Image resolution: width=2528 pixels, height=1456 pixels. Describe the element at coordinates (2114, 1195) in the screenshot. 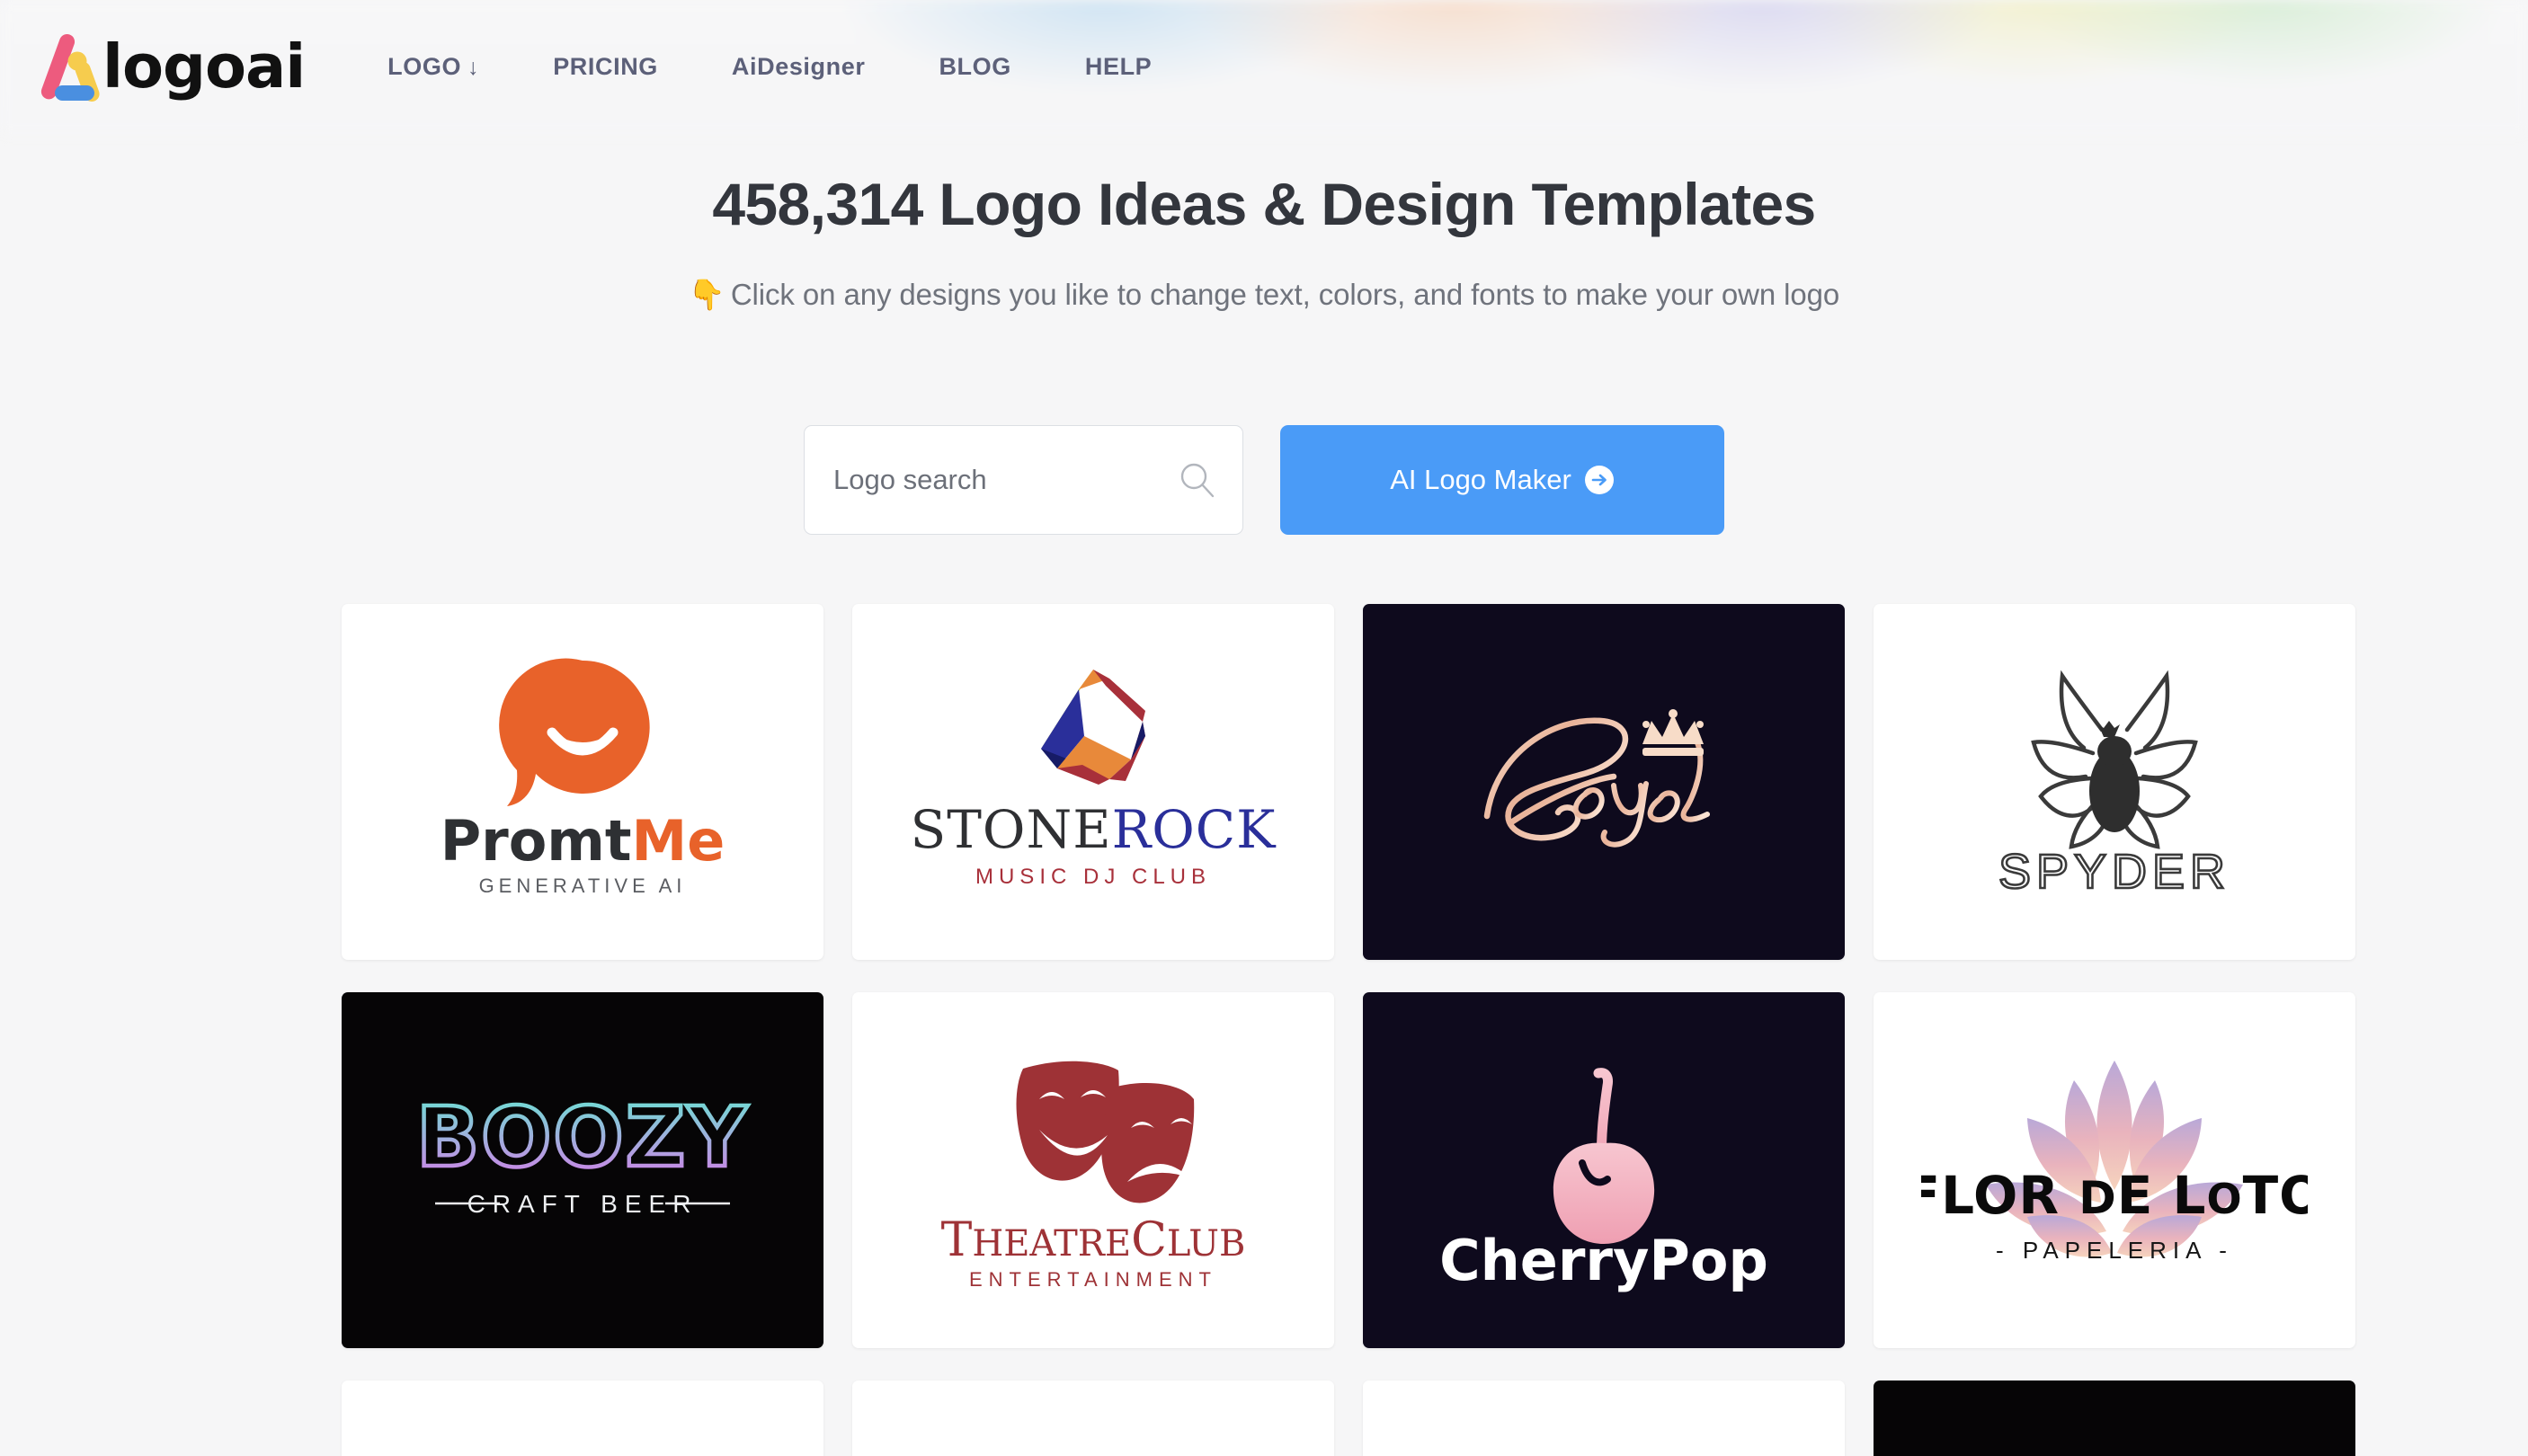

I see `flordeloto-wordmark: FLOR DE LOTO` at that location.